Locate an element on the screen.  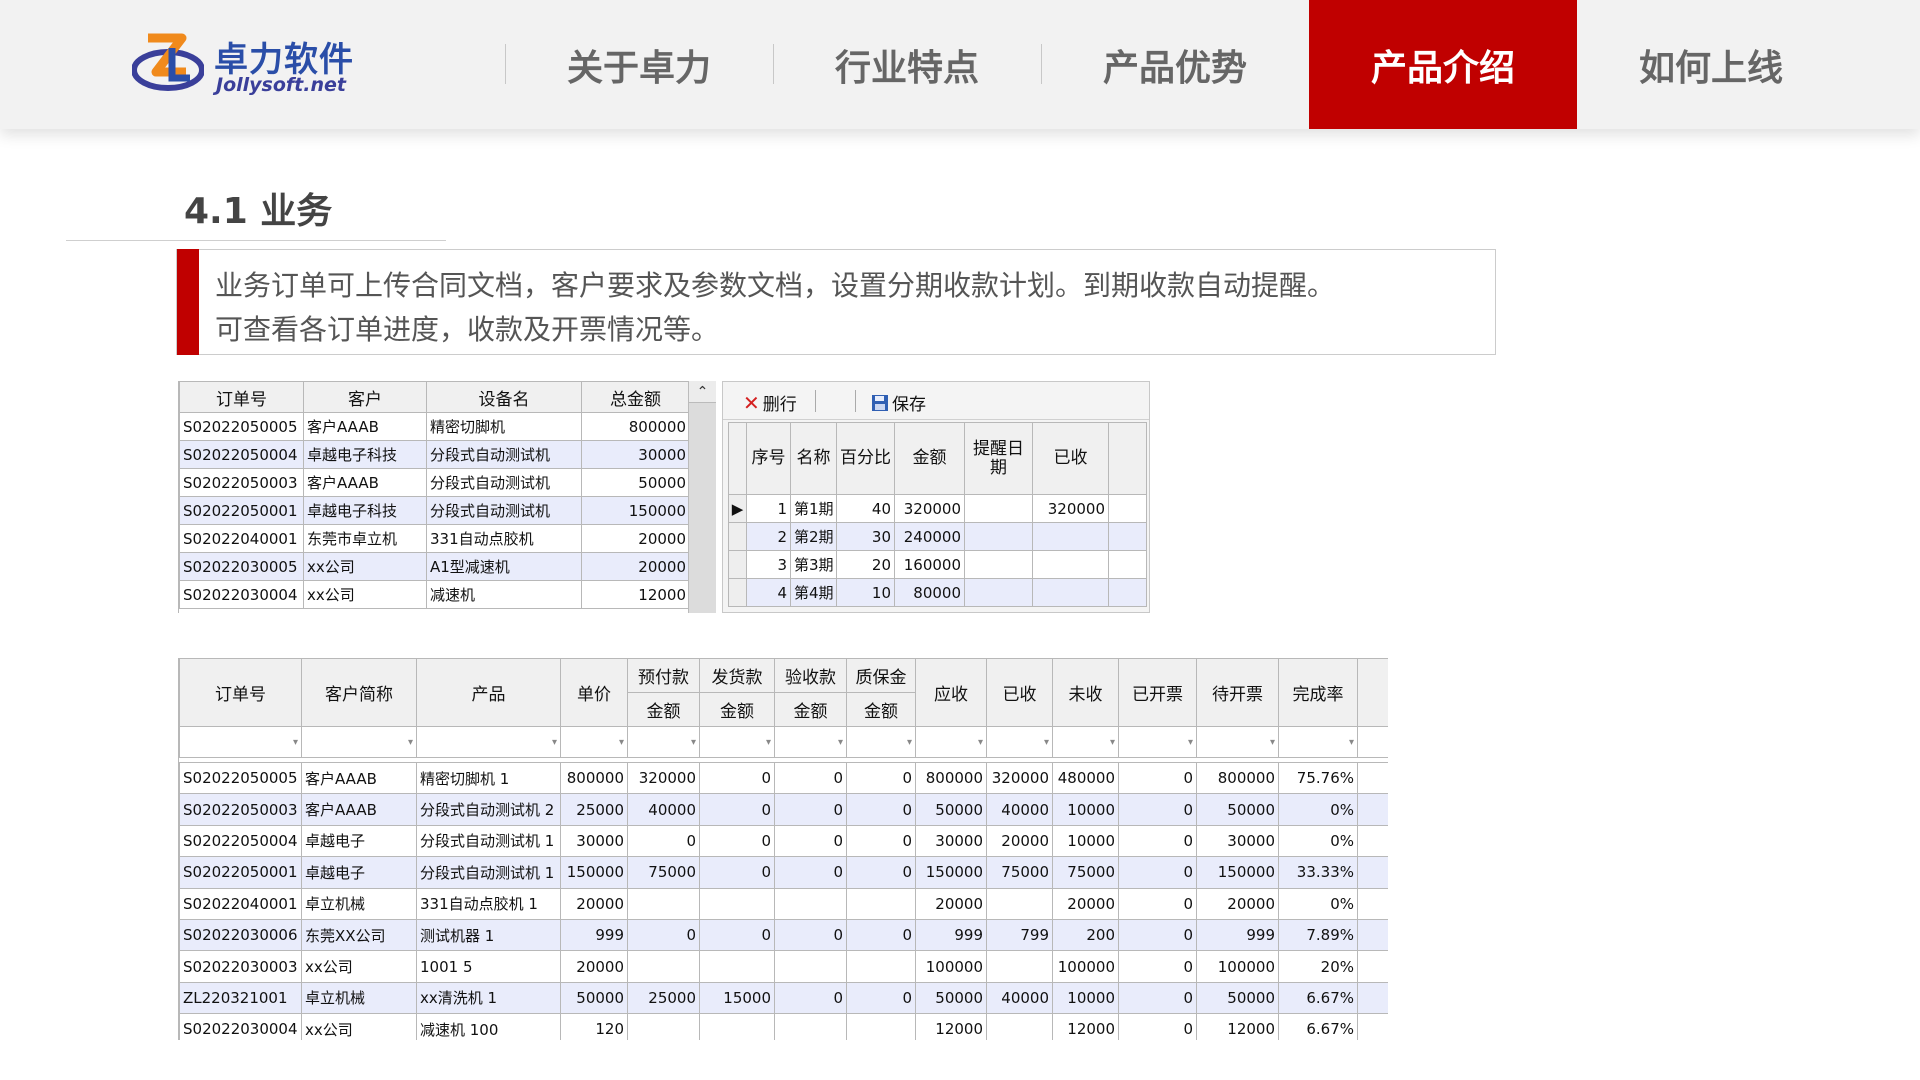
nav-item-industry: 行业特点 is located at coordinates (907, 64).